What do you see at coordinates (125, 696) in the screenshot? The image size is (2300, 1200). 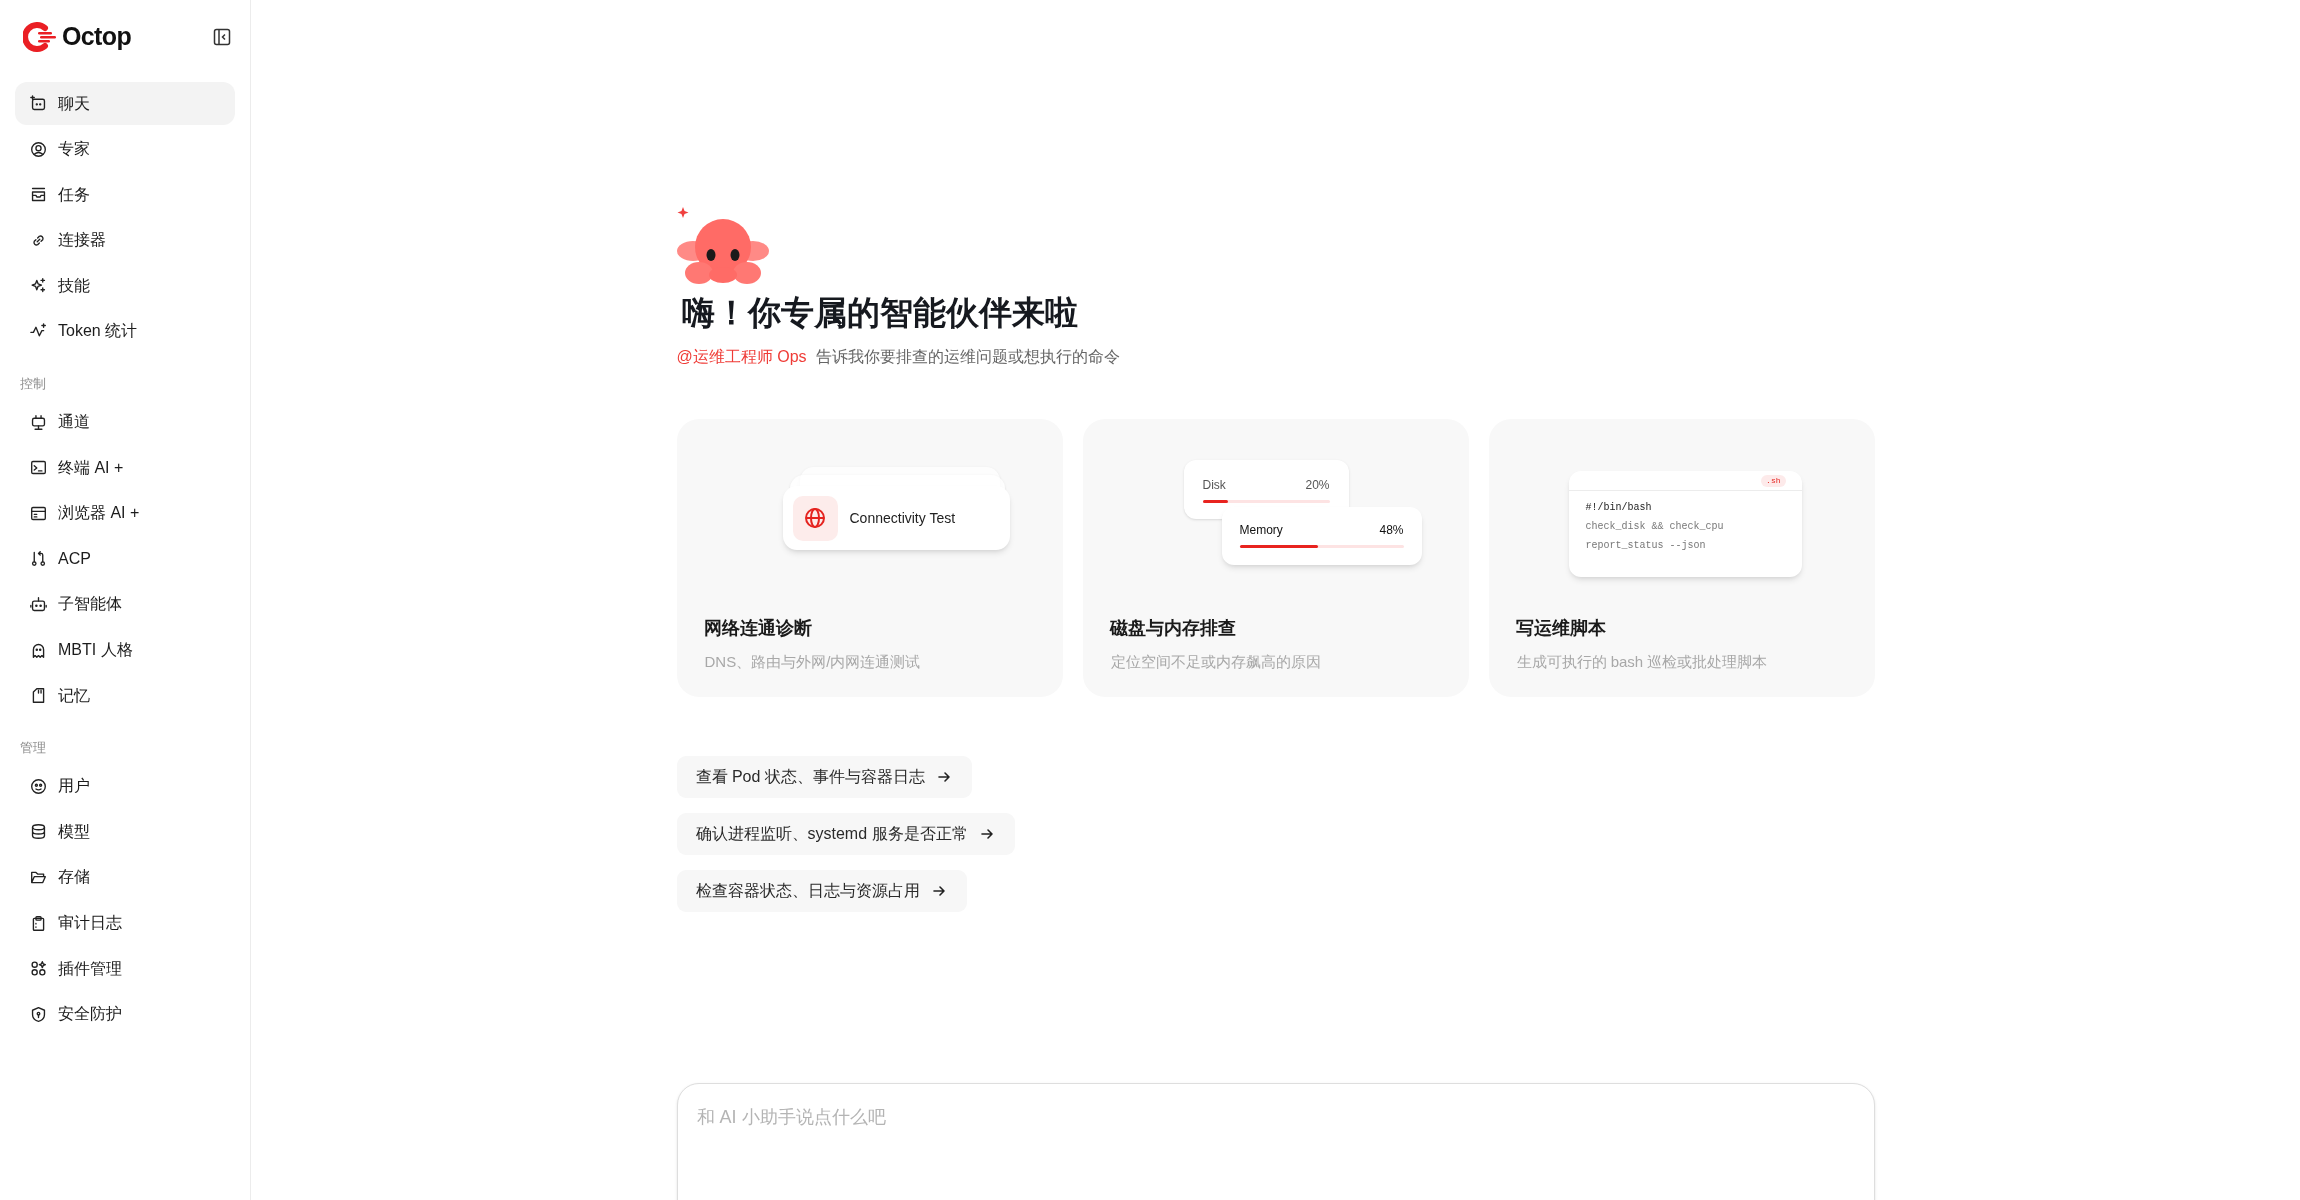 I see `nav-item: 记忆` at bounding box center [125, 696].